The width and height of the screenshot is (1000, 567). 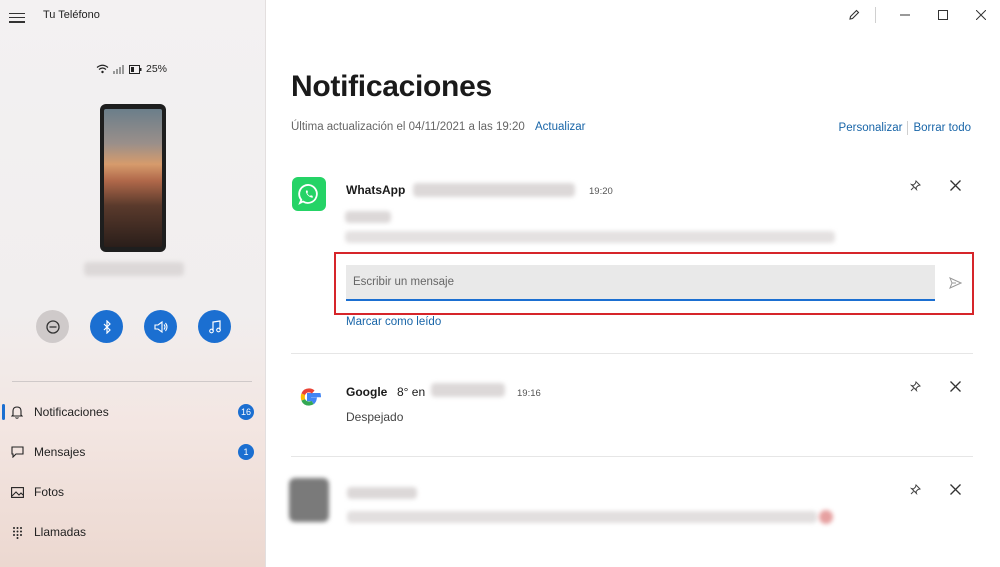 What do you see at coordinates (875, 15) in the screenshot?
I see `controls-separator` at bounding box center [875, 15].